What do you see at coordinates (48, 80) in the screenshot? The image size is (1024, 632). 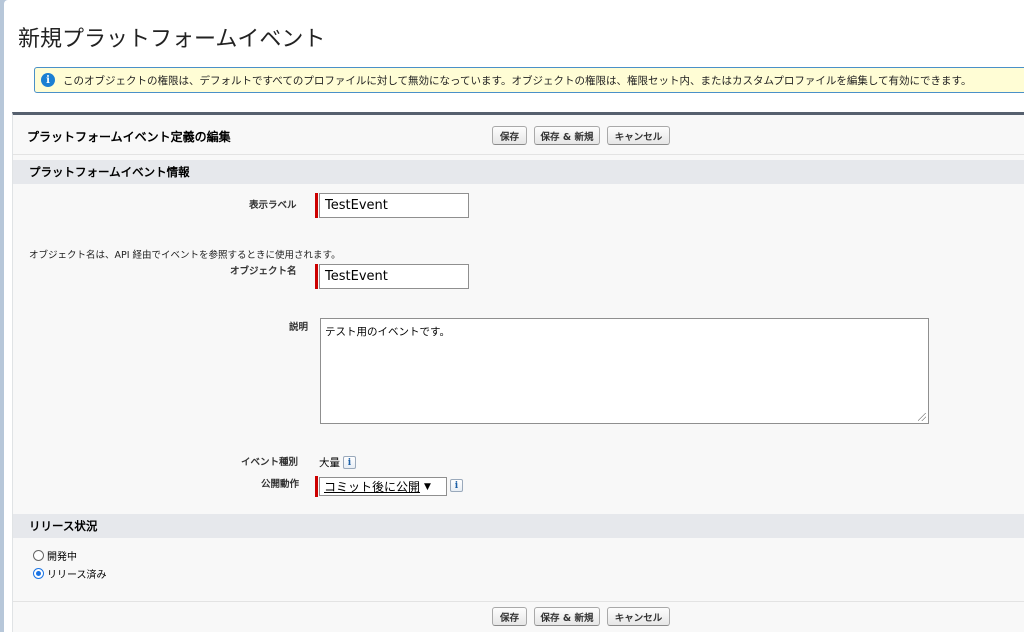 I see `info-icon: i` at bounding box center [48, 80].